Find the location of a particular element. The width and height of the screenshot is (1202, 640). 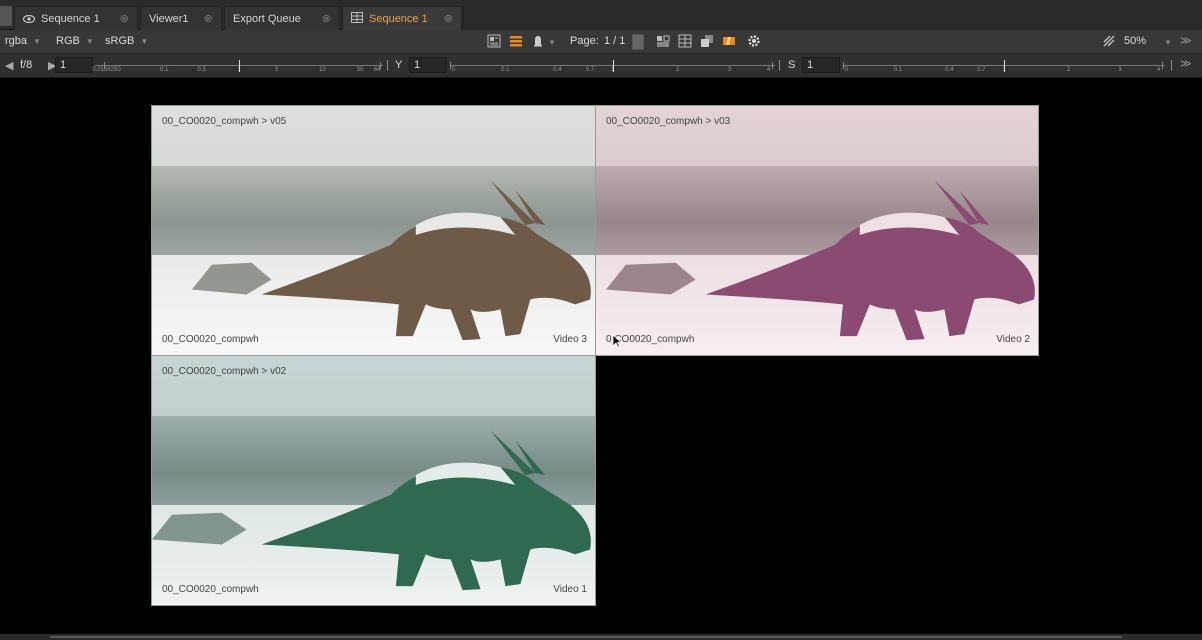

slider-tick is located at coordinates (772, 65).